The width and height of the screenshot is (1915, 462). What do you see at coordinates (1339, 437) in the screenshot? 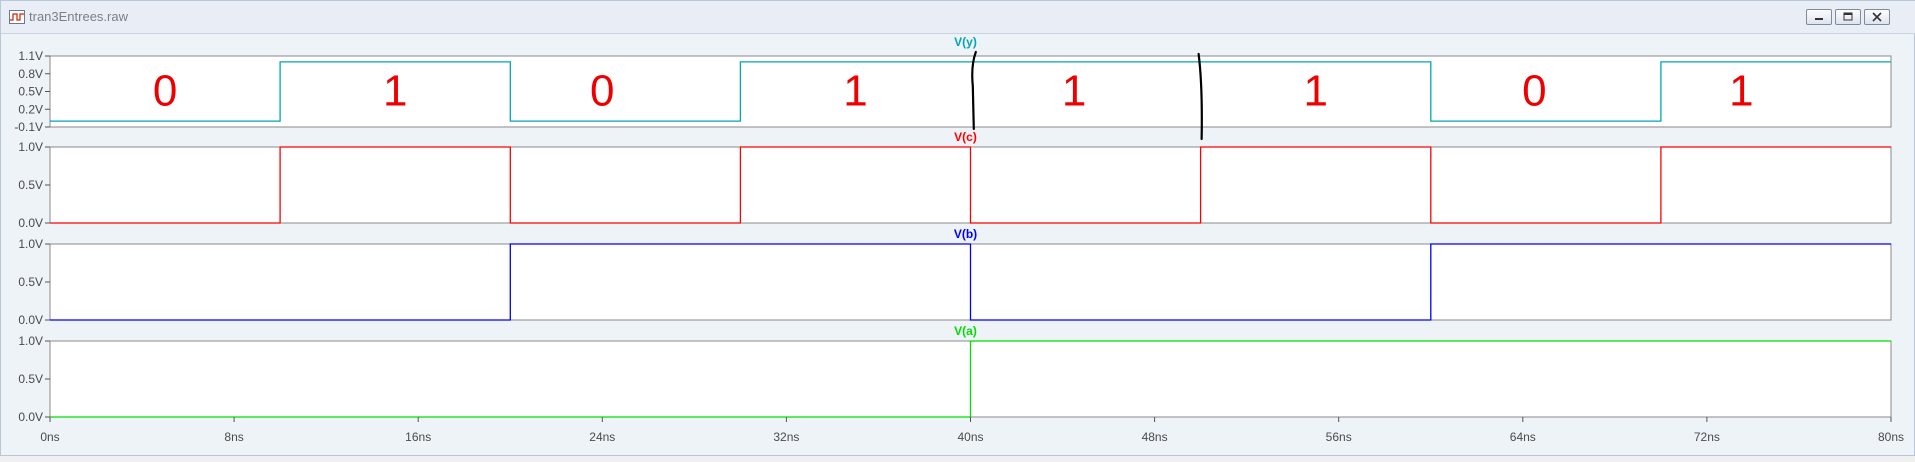
I see `x-tick-label: 56ns` at bounding box center [1339, 437].